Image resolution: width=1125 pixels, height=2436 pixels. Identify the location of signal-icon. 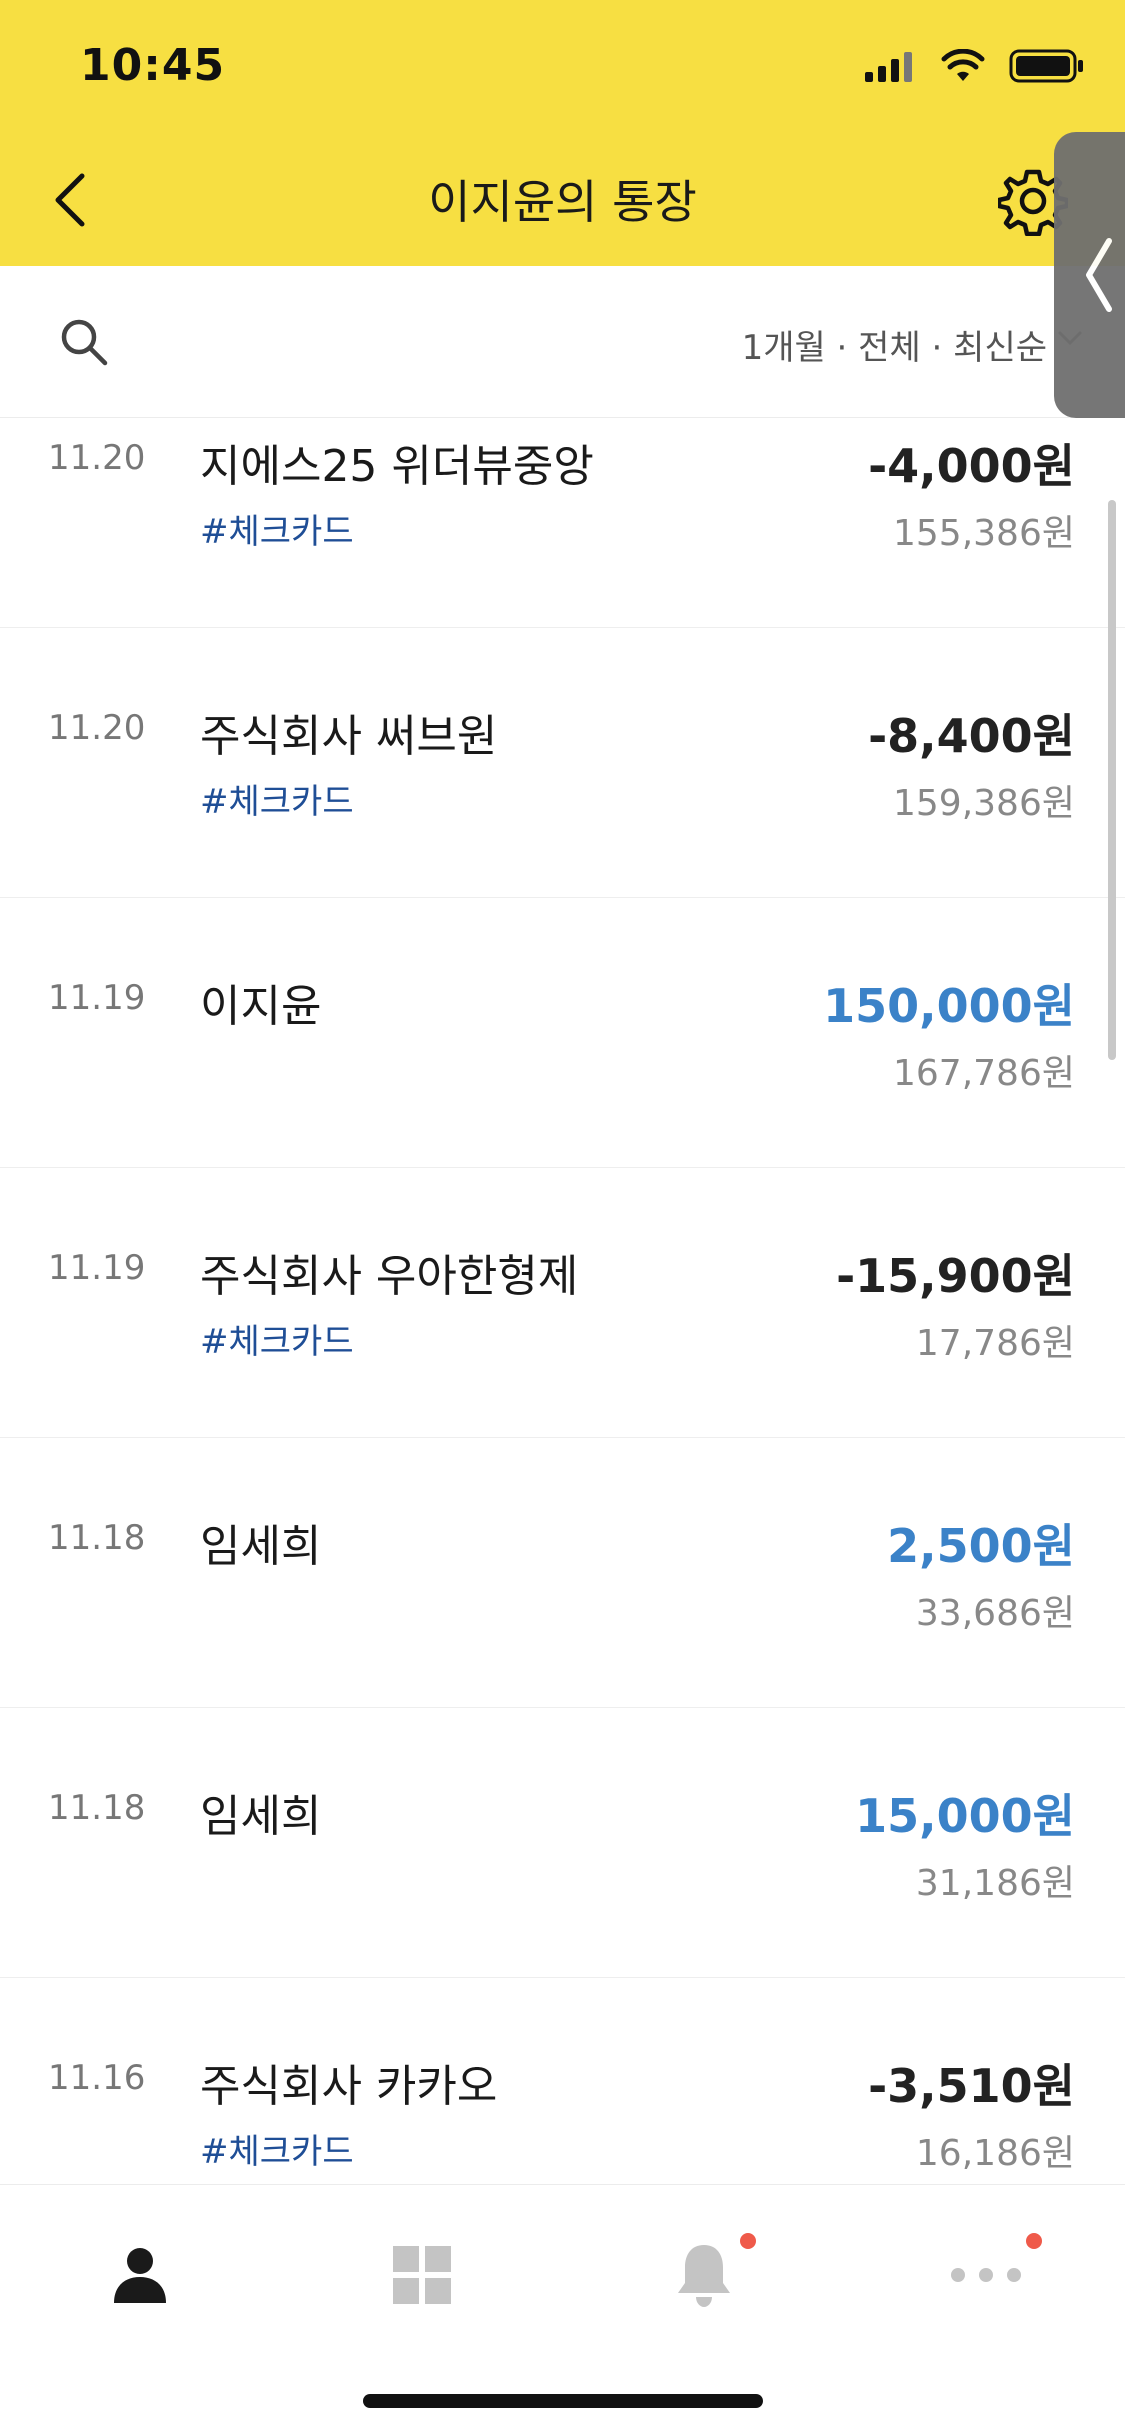
(888, 67).